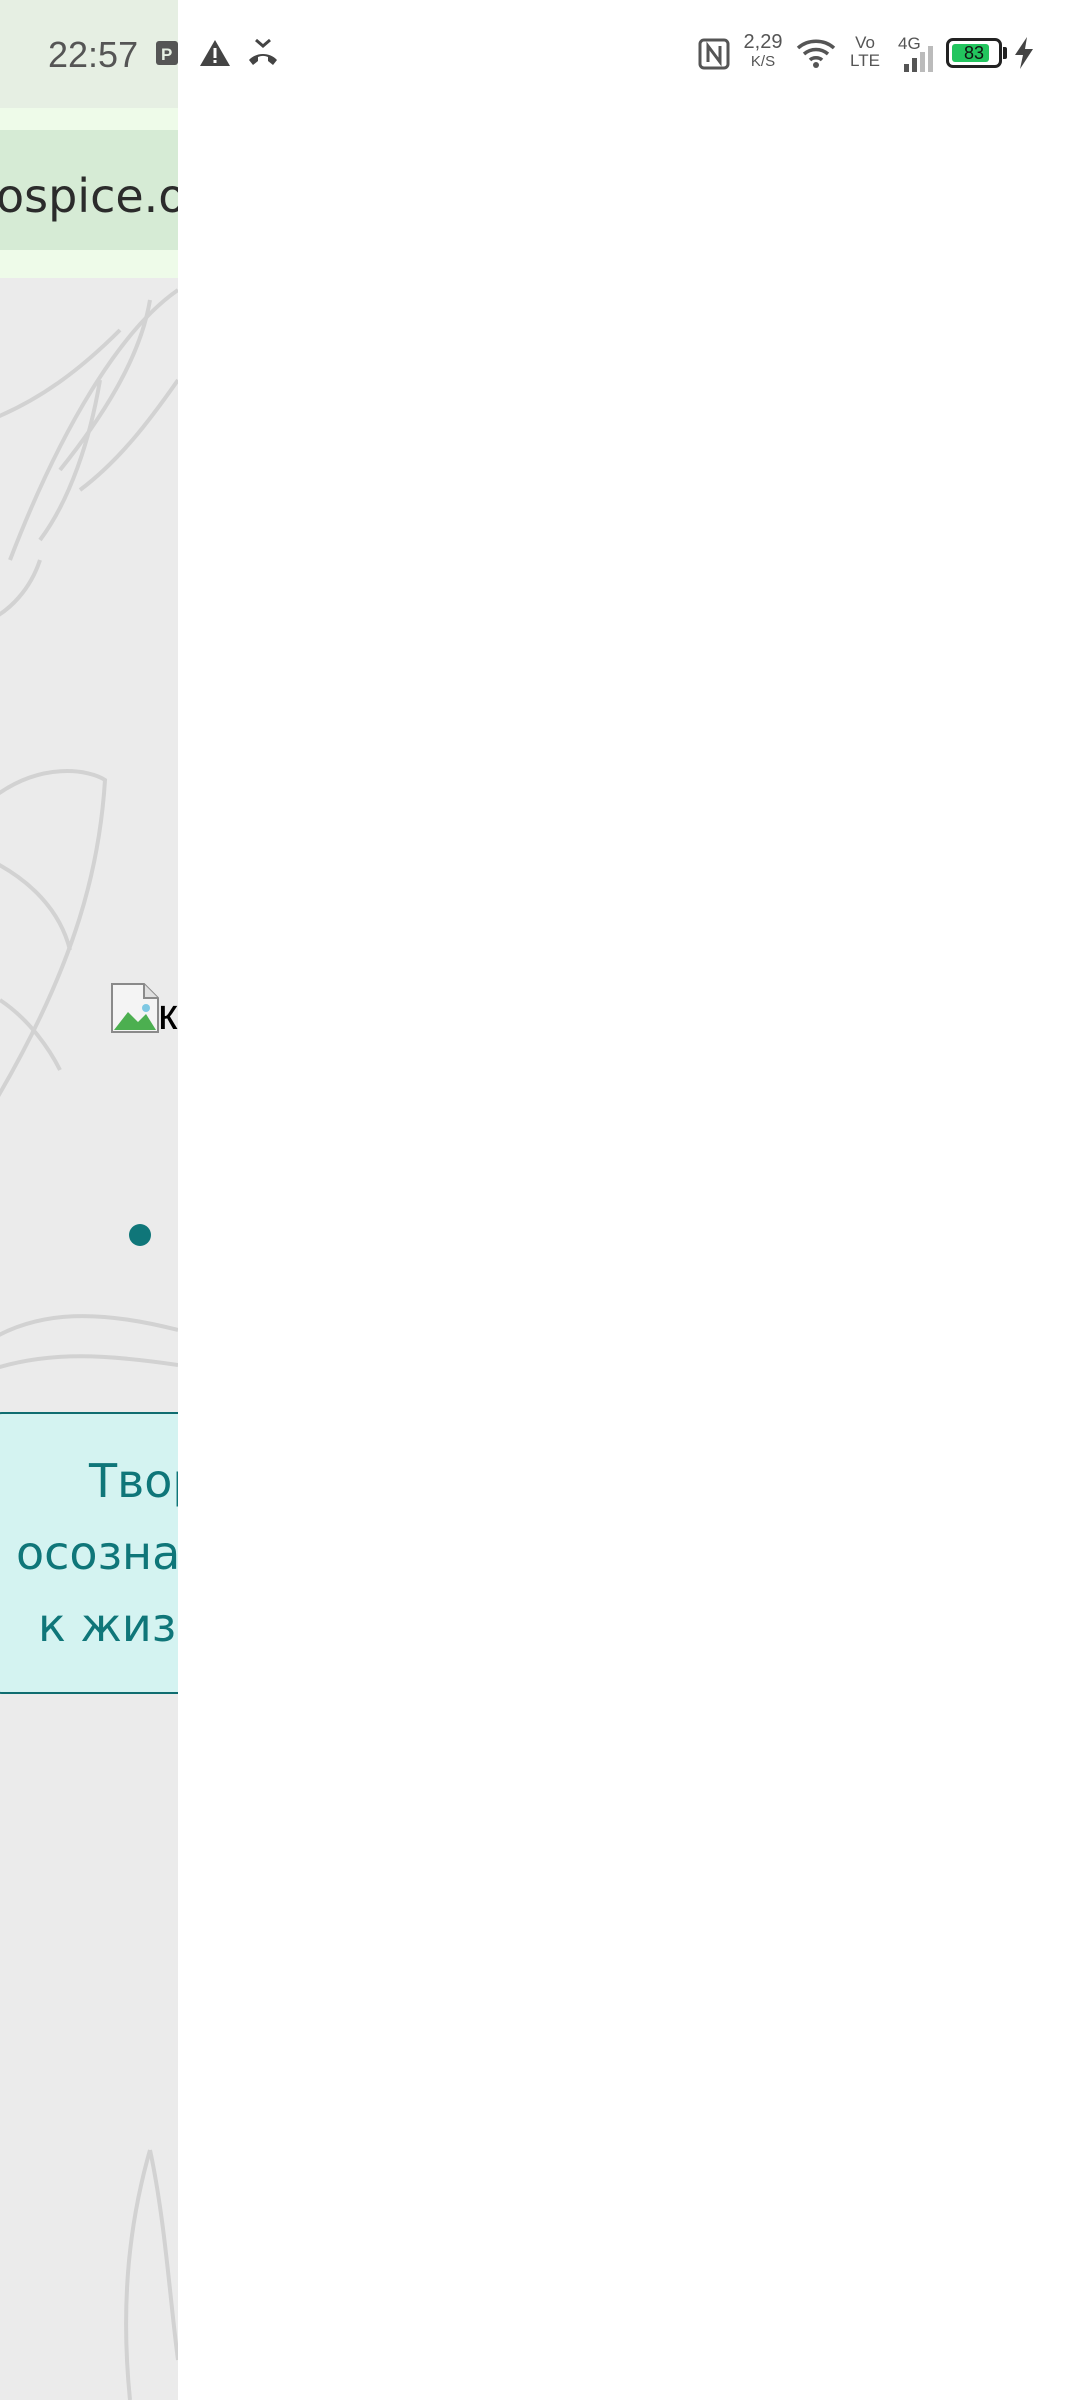 The height and width of the screenshot is (2400, 1080). I want to click on charging-icon, so click(1024, 53).